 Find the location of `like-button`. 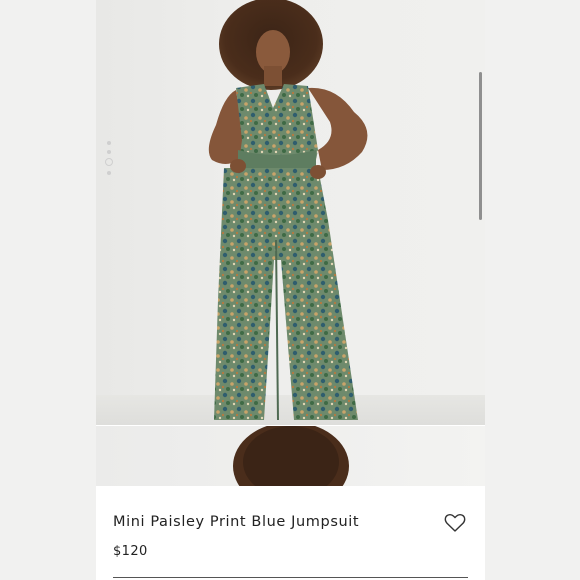

like-button is located at coordinates (455, 523).